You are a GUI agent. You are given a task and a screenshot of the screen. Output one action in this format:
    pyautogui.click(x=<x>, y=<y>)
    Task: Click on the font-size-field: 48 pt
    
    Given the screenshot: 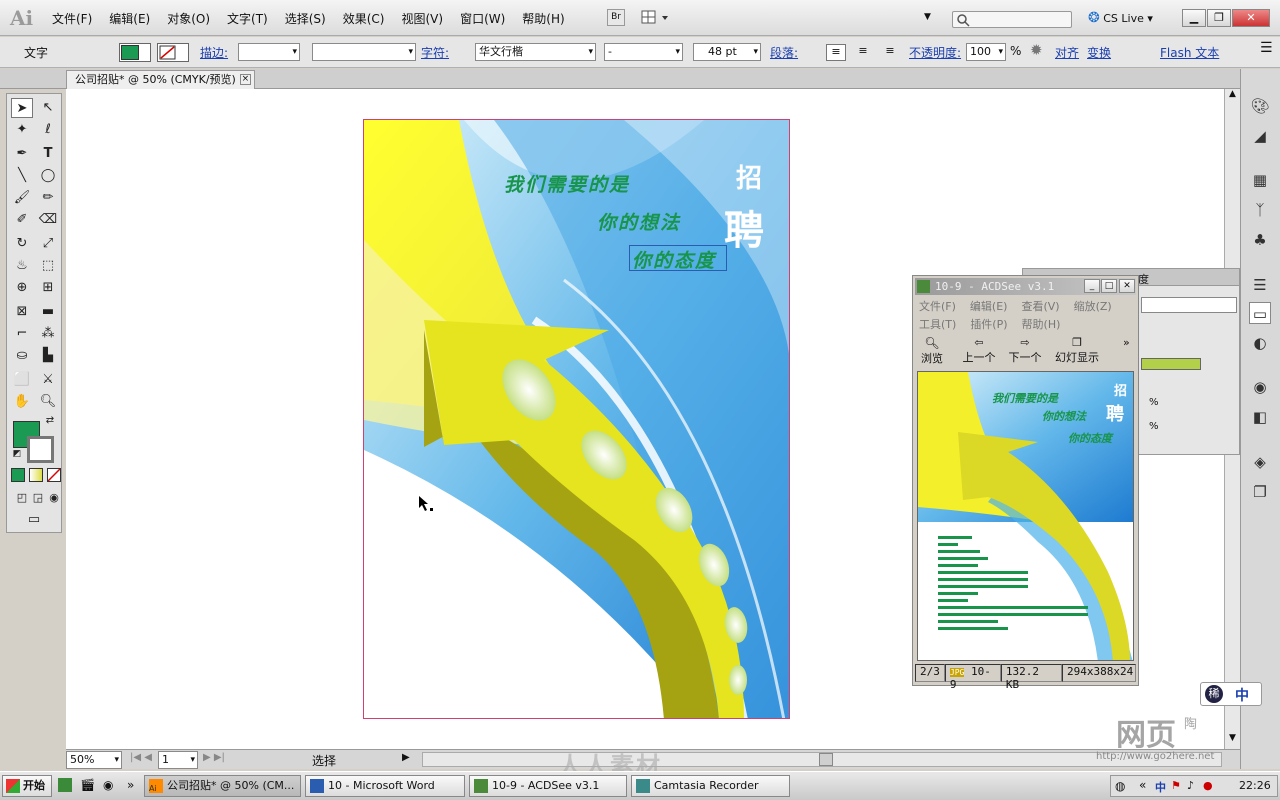 What is the action you would take?
    pyautogui.click(x=727, y=52)
    